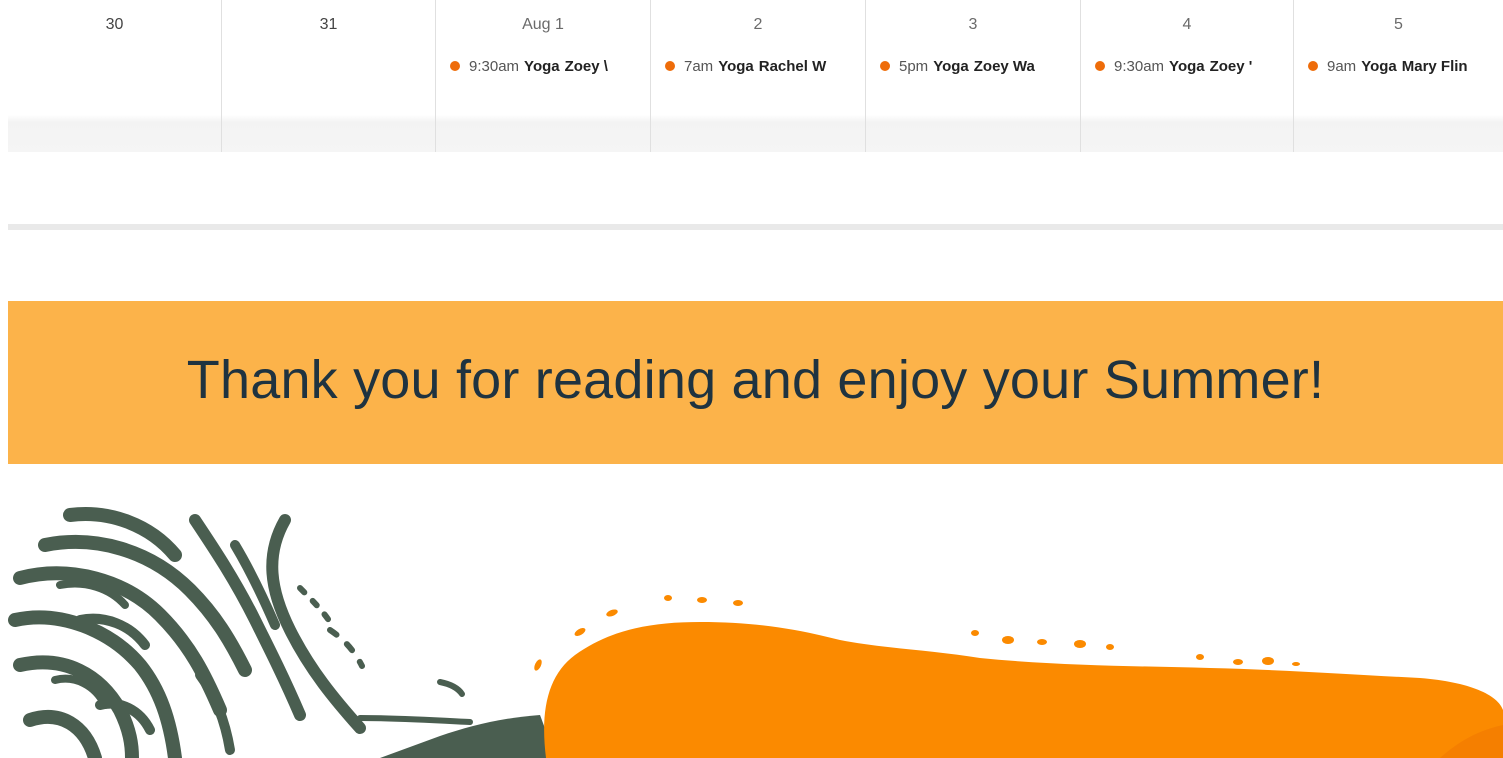 The height and width of the screenshot is (758, 1503). Describe the element at coordinates (543, 24) in the screenshot. I see `day-number: Aug 1` at that location.